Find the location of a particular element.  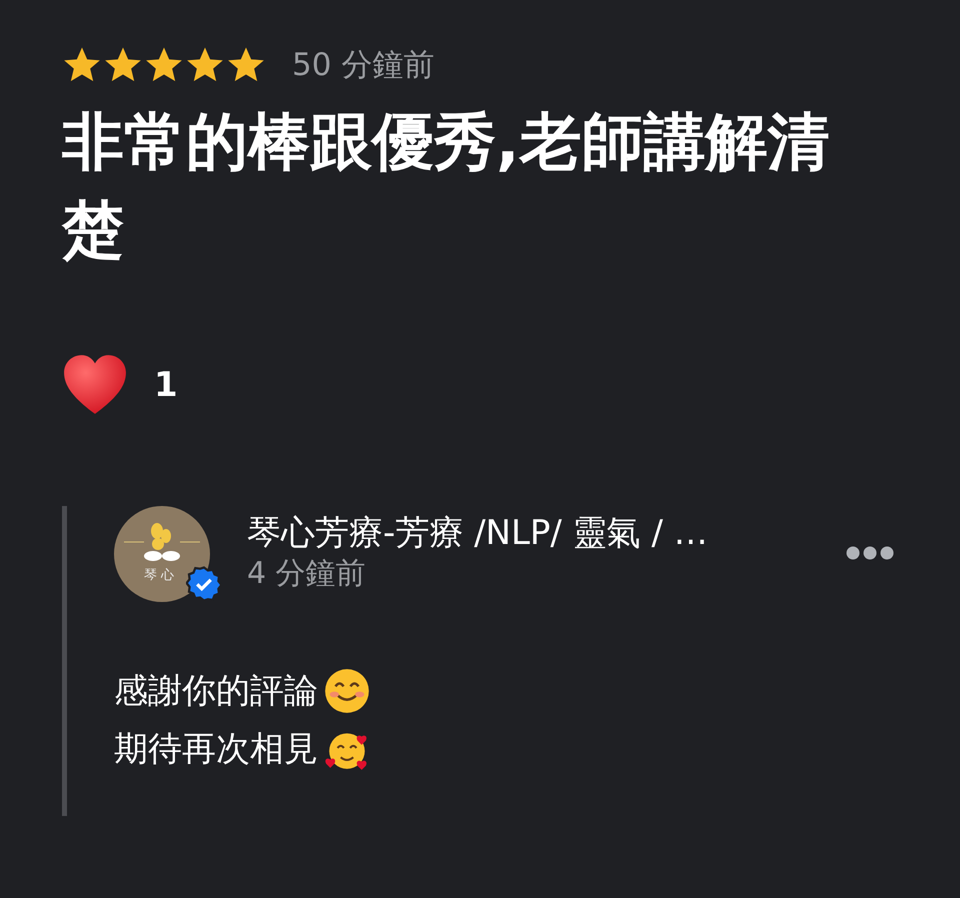

smiling-face-icon is located at coordinates (347, 691).